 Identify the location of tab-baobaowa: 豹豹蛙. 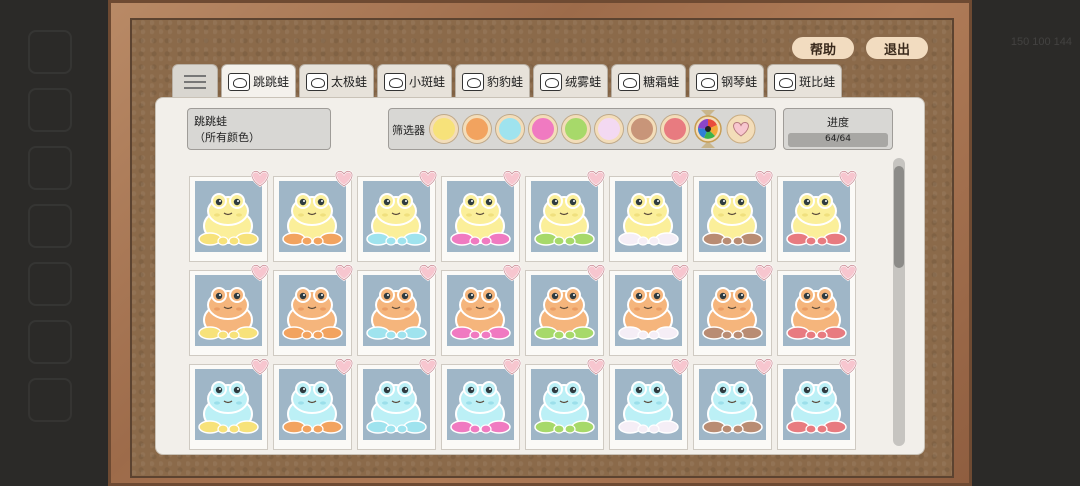
(493, 81).